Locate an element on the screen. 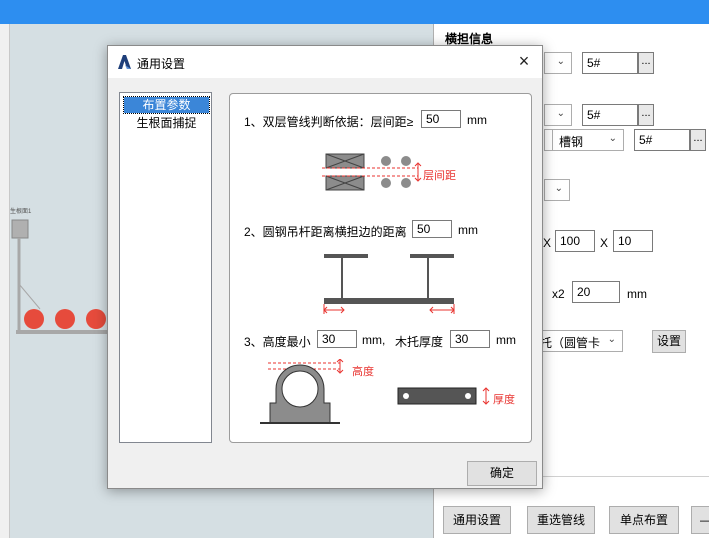 The height and width of the screenshot is (538, 709). more-button: — is located at coordinates (700, 520).